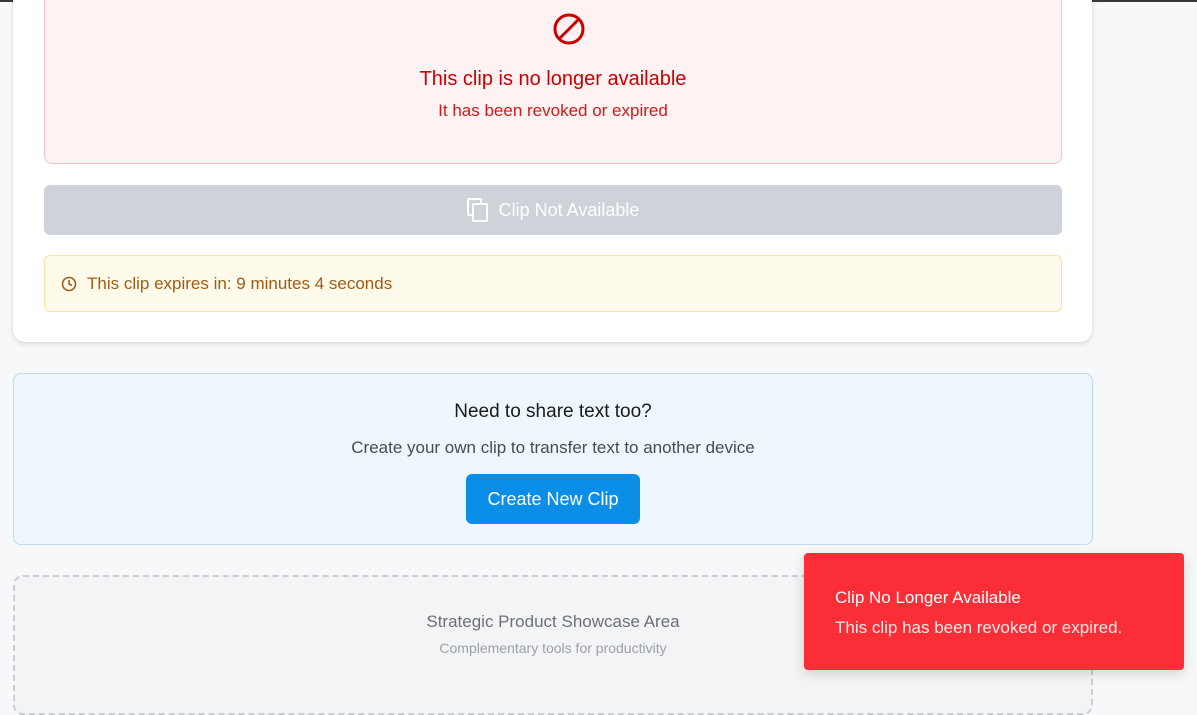  What do you see at coordinates (928, 597) in the screenshot?
I see `toast-title: Clip No Longer Available` at bounding box center [928, 597].